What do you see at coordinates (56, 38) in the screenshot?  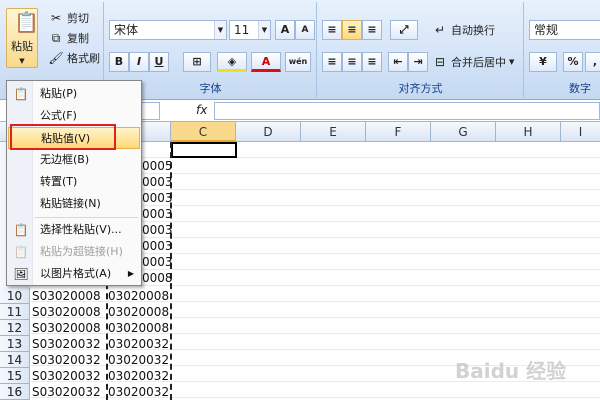 I see `copy-icon: ⧉` at bounding box center [56, 38].